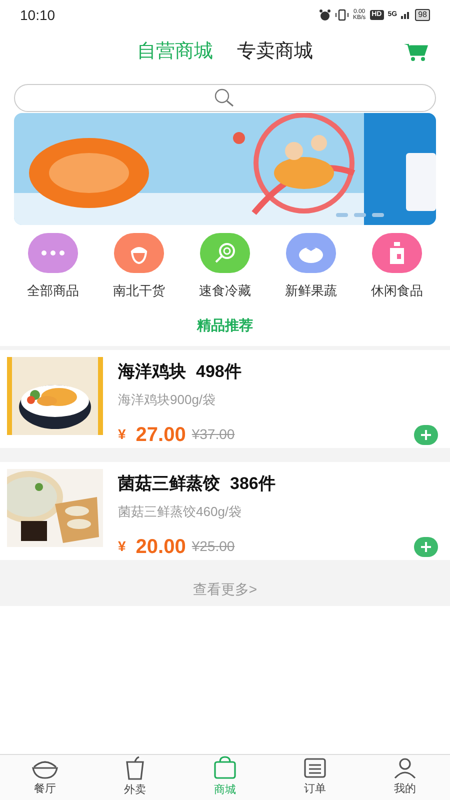  I want to click on nav-tab: 外卖, so click(135, 777).